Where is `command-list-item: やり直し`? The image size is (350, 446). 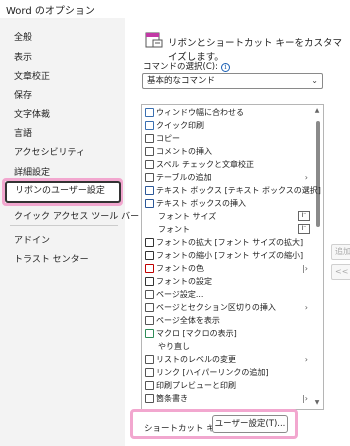 command-list-item: やり直し is located at coordinates (227, 346).